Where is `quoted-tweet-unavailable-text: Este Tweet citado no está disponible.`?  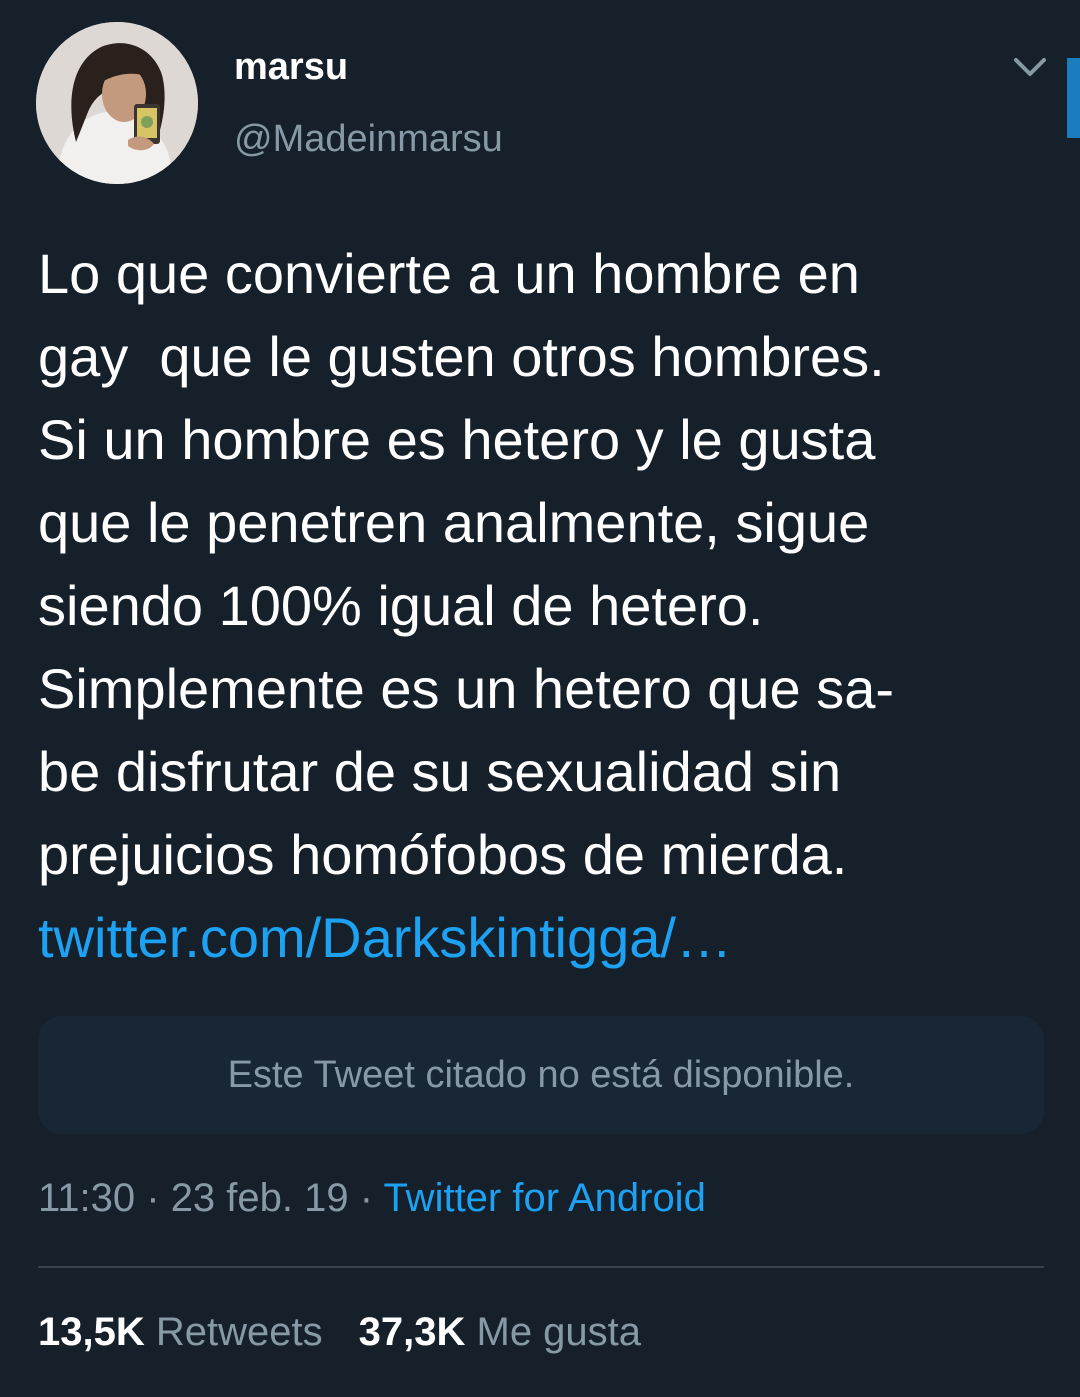 quoted-tweet-unavailable-text: Este Tweet citado no está disponible. is located at coordinates (541, 1074).